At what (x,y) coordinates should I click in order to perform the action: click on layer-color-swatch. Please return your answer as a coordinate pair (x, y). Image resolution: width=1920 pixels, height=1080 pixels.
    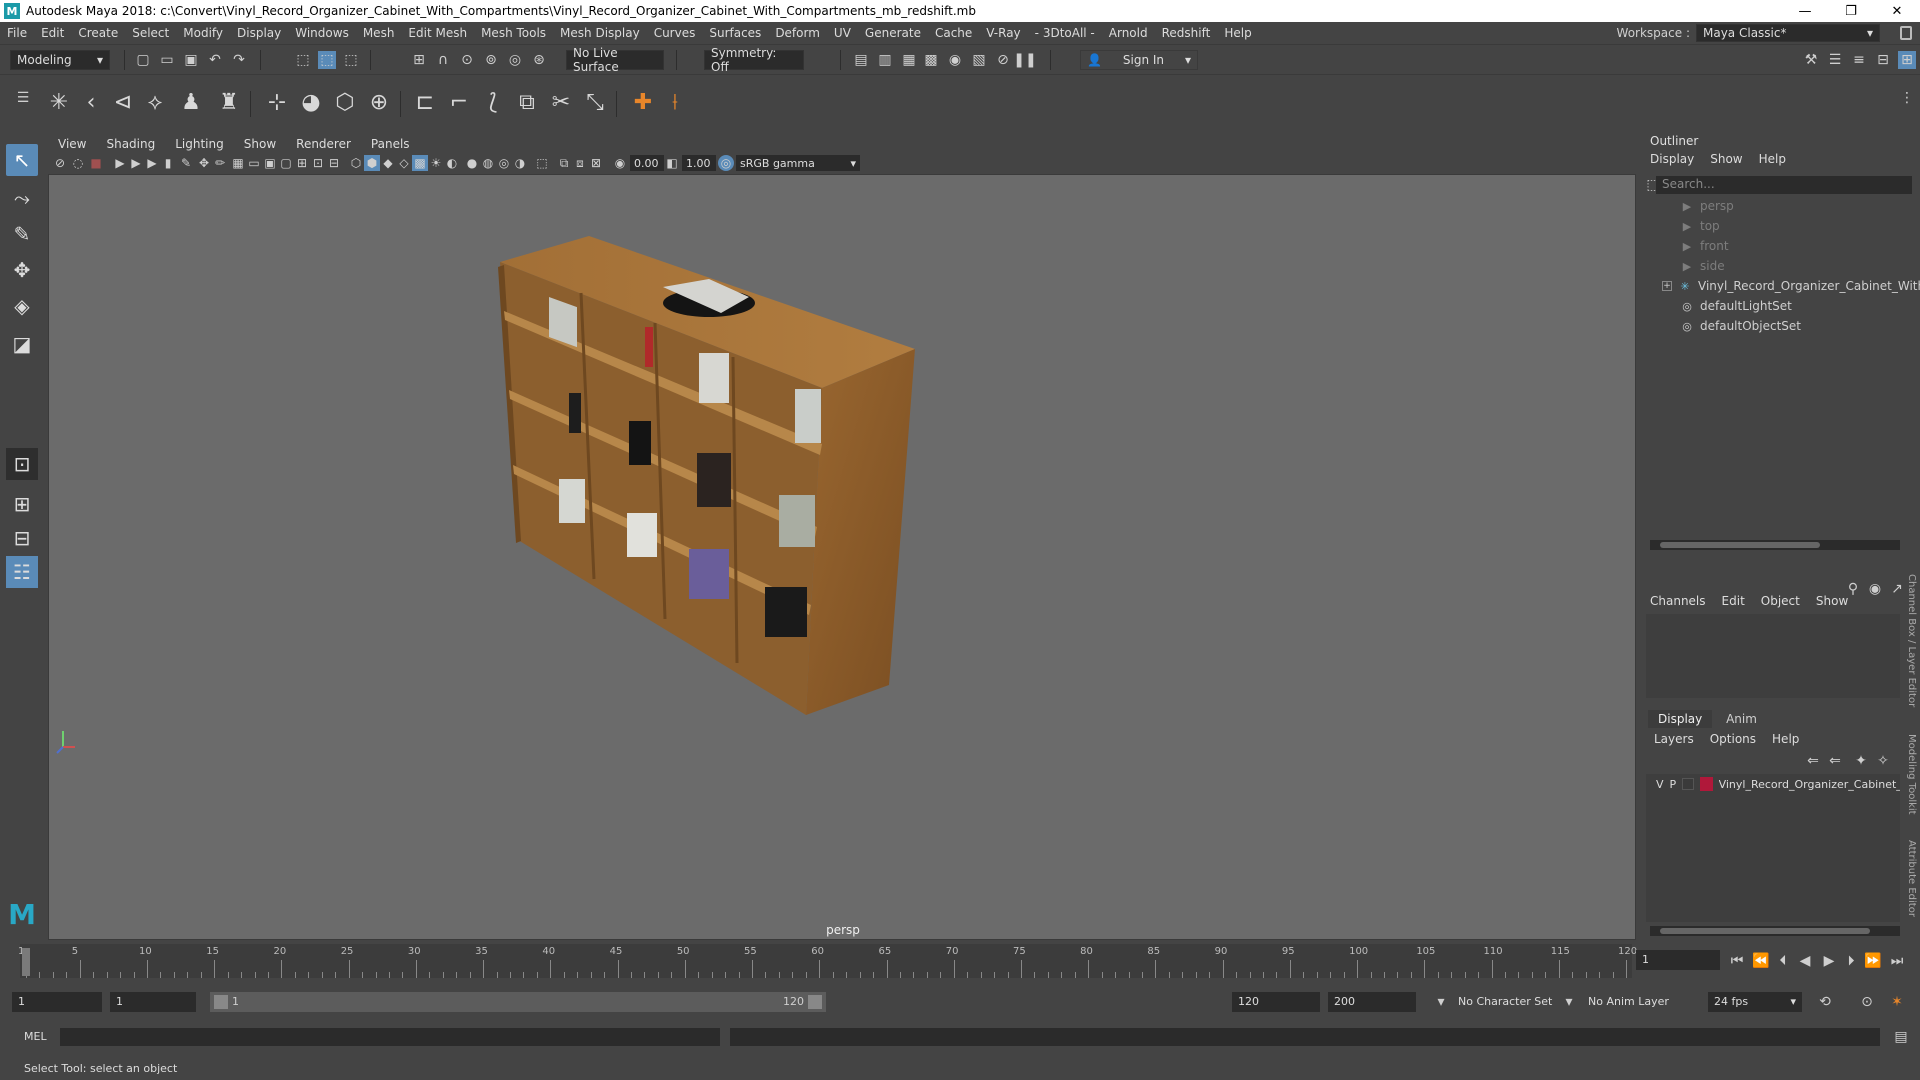
    Looking at the image, I should click on (1706, 784).